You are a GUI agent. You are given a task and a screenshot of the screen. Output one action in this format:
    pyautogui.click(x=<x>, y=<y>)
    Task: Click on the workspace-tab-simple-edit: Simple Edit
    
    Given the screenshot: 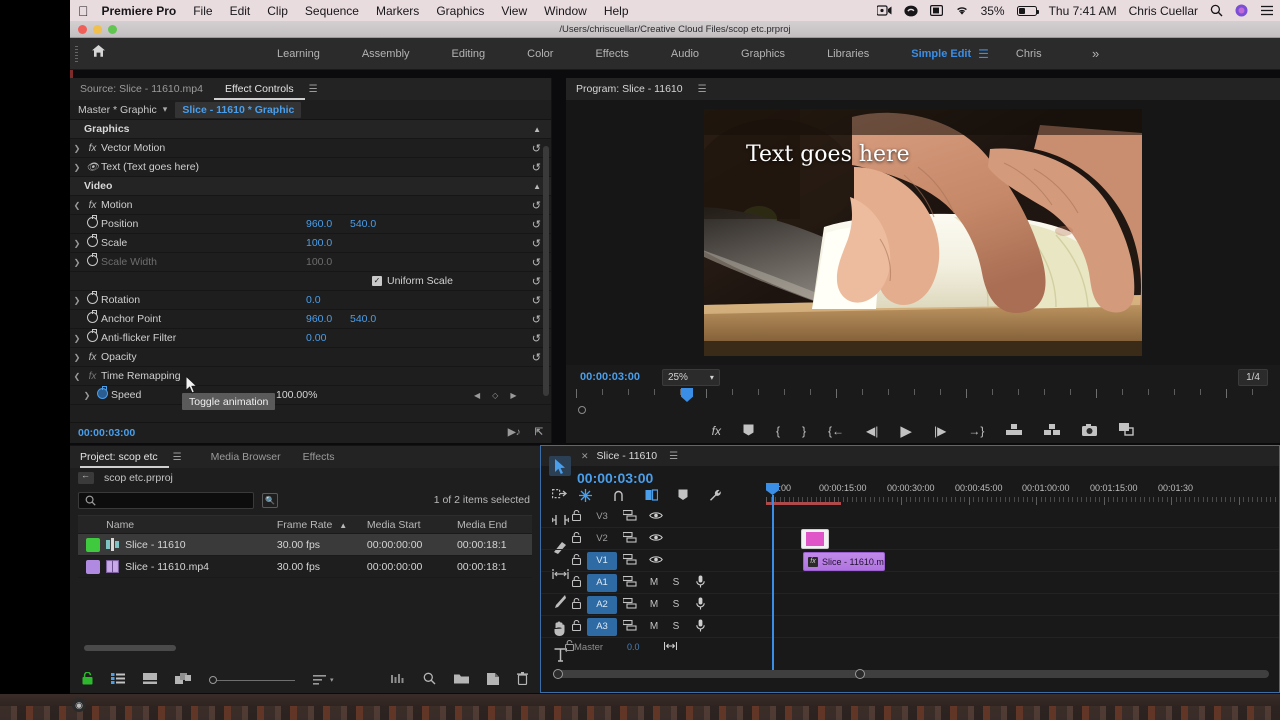 What is the action you would take?
    pyautogui.click(x=941, y=54)
    